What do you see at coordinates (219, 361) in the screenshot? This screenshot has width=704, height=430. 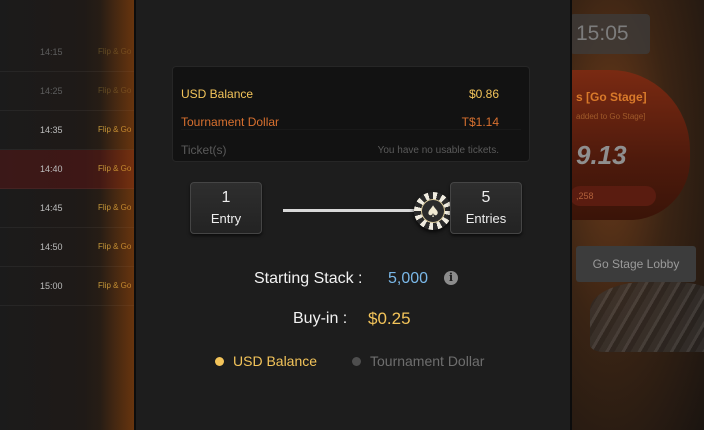 I see `radio-selected-icon` at bounding box center [219, 361].